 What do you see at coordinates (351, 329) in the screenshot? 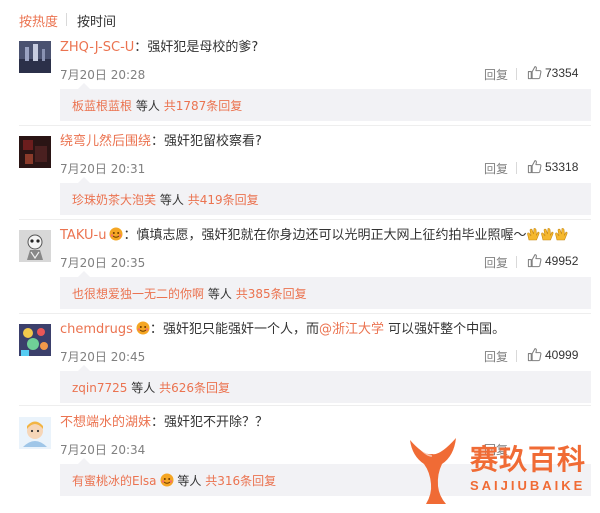
I see `mention-link: @浙江大学` at bounding box center [351, 329].